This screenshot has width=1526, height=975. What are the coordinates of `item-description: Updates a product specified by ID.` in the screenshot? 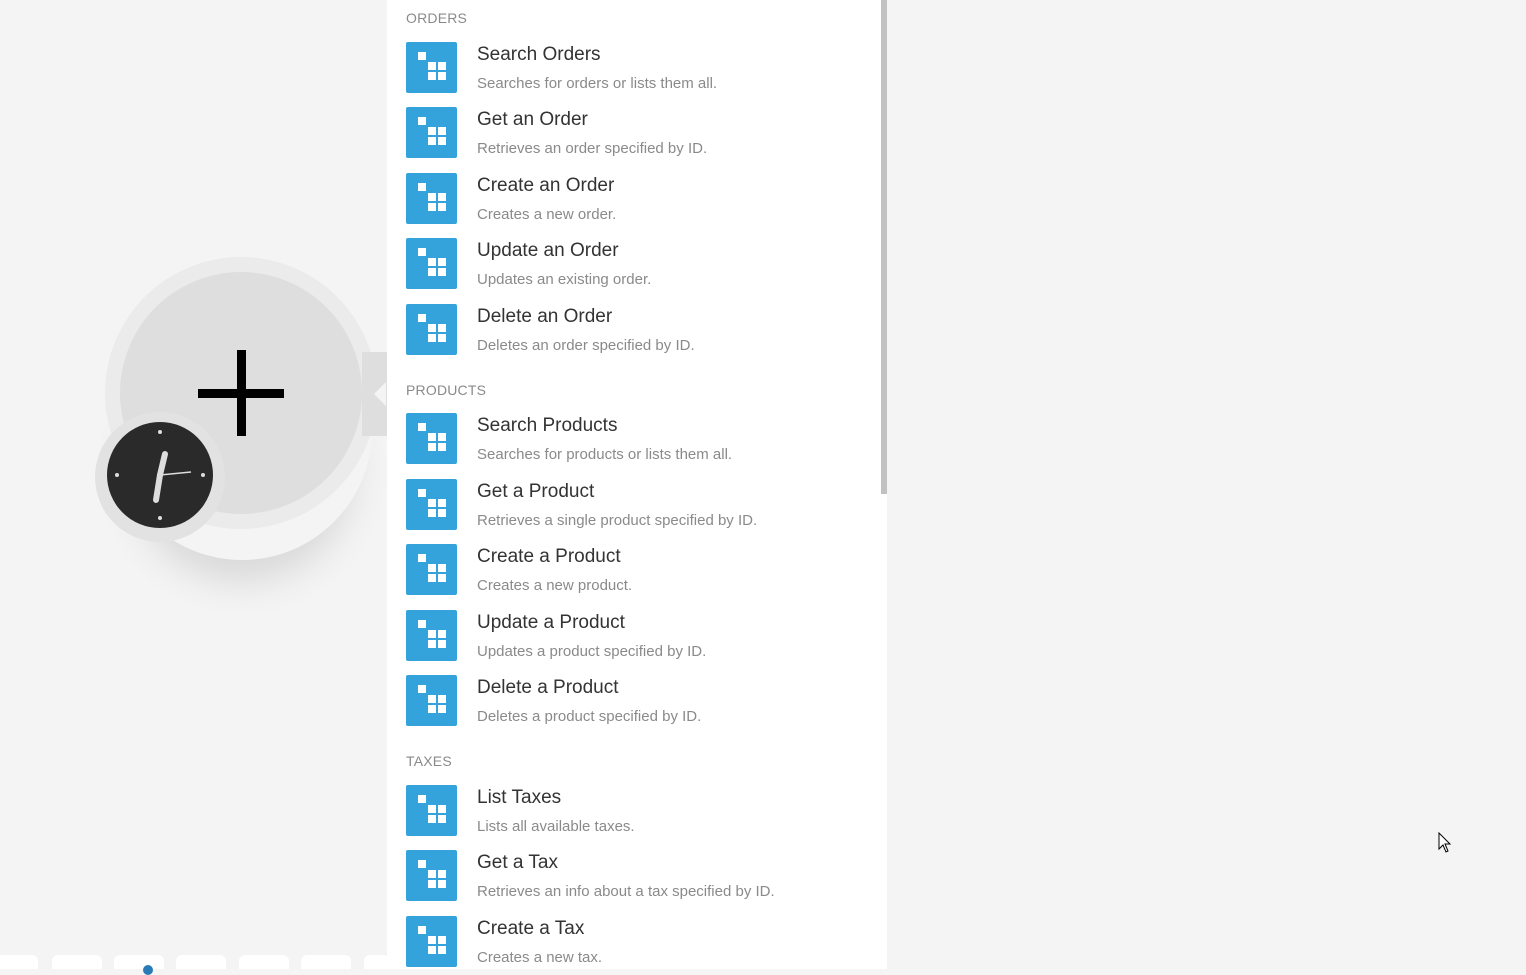 It's located at (592, 651).